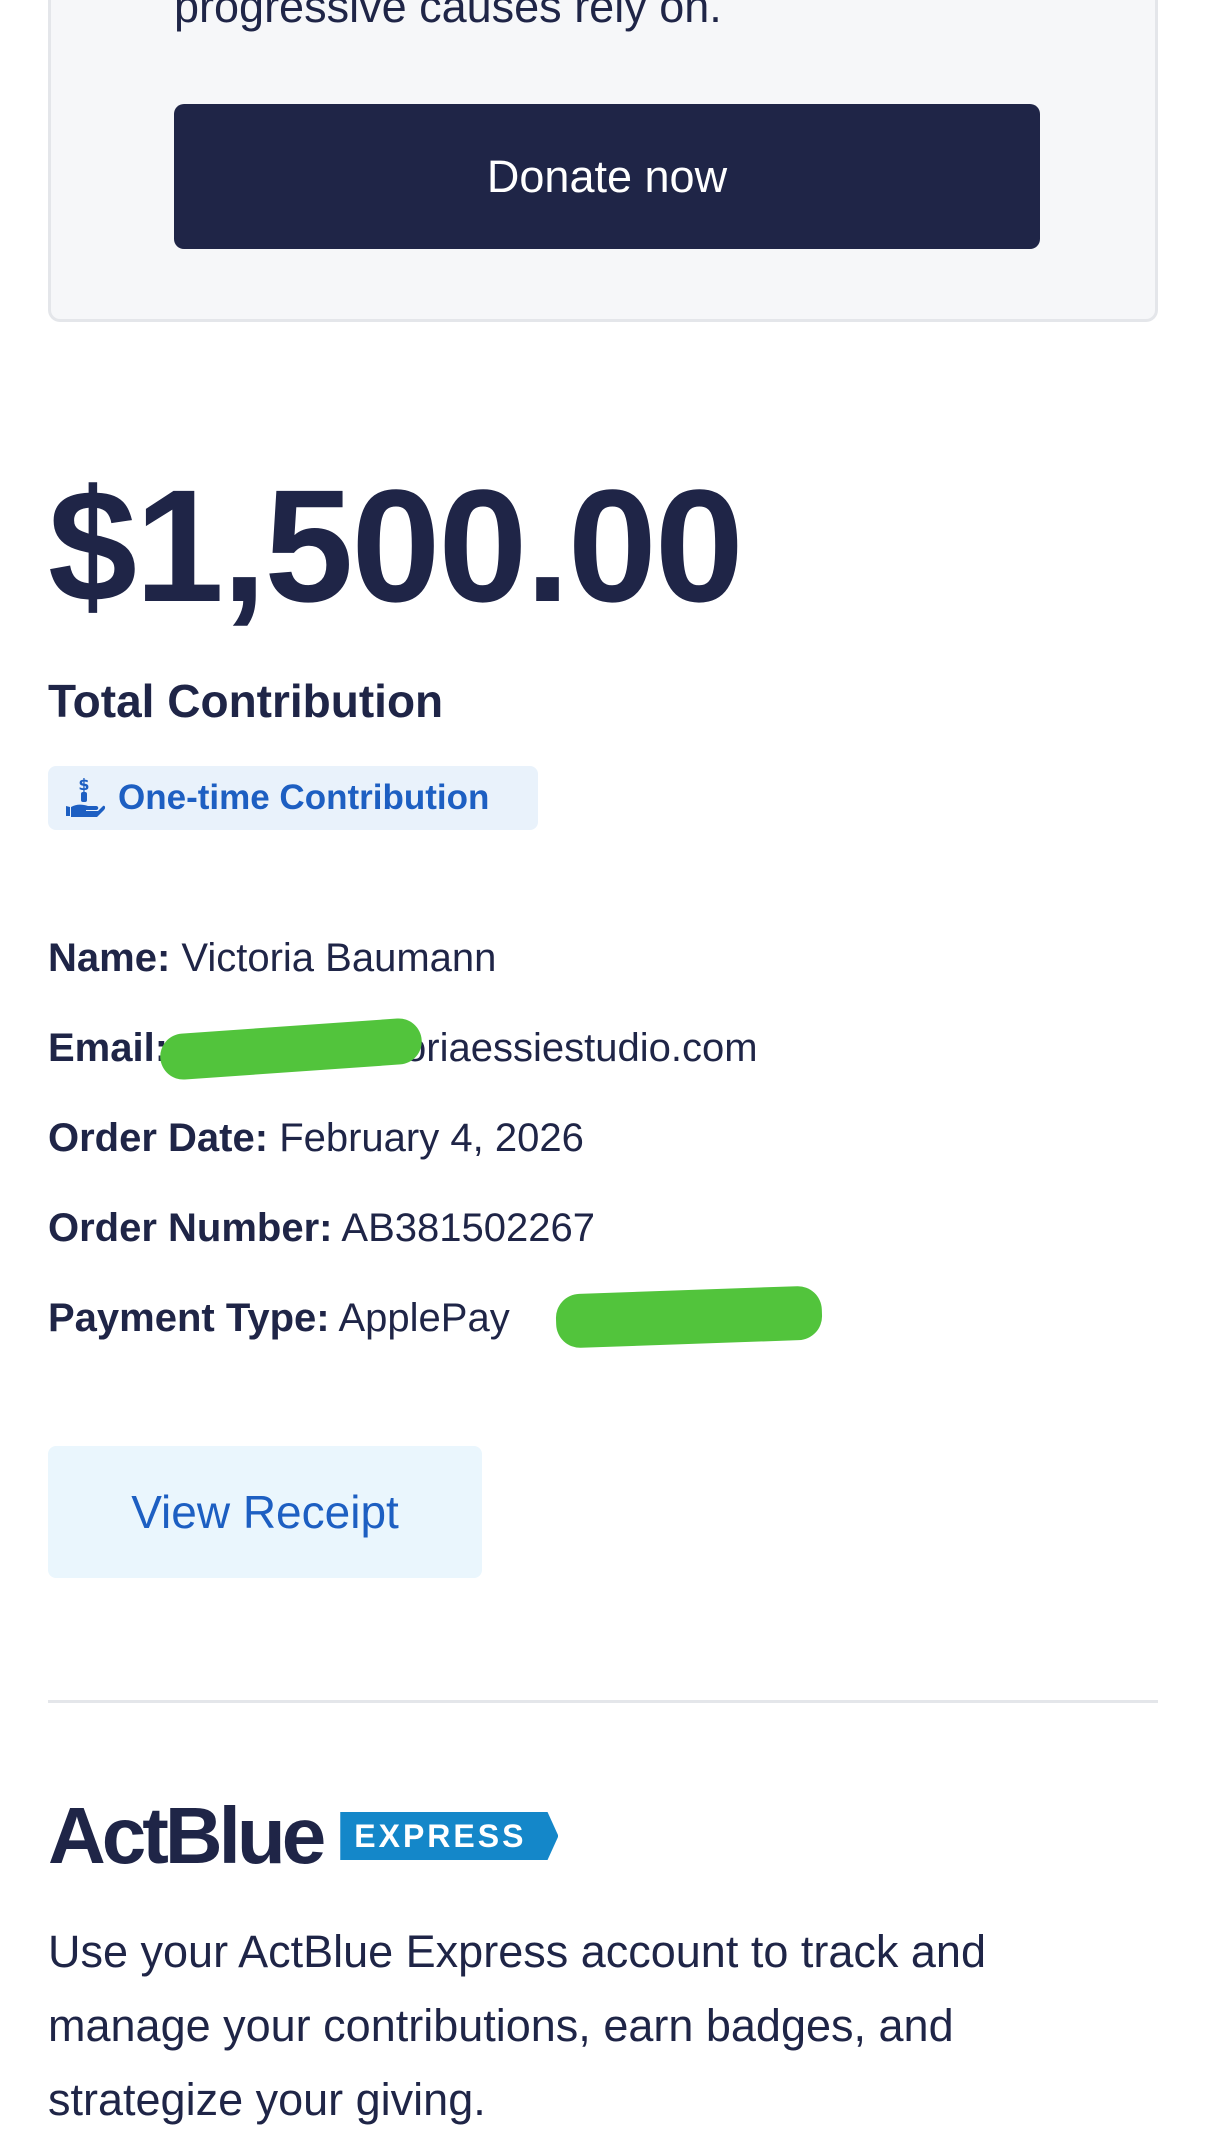 Image resolution: width=1206 pixels, height=2144 pixels. What do you see at coordinates (190, 1228) in the screenshot?
I see `order-number-key: Order Number:` at bounding box center [190, 1228].